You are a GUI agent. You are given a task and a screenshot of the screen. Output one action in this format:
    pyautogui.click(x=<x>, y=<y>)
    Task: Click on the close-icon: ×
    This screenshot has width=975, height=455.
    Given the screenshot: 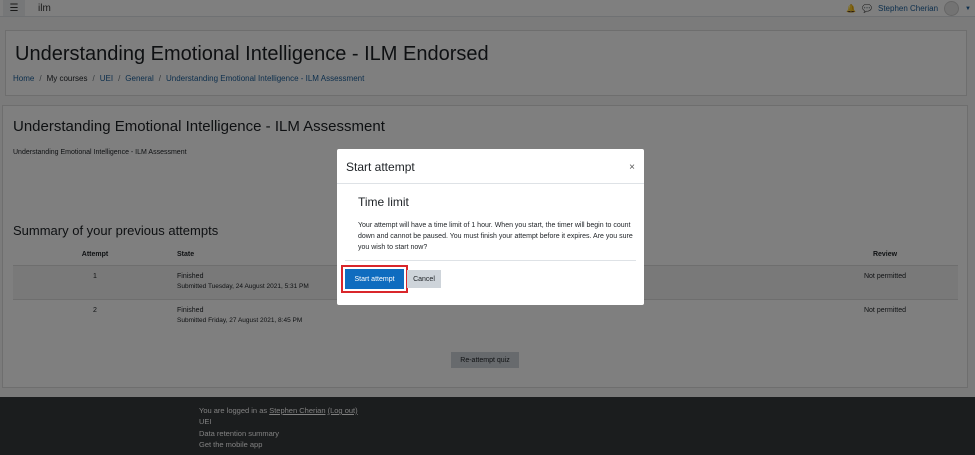 What is the action you would take?
    pyautogui.click(x=632, y=167)
    